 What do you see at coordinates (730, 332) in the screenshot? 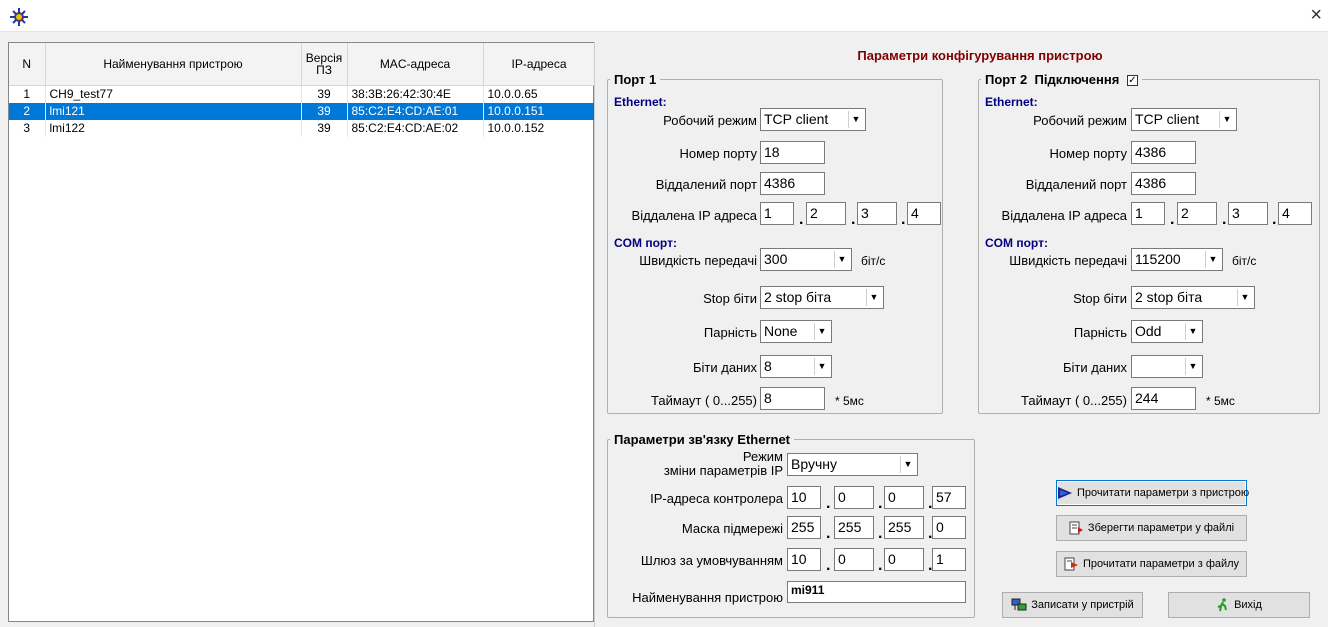
I see `port1-parity-label: Парність` at bounding box center [730, 332].